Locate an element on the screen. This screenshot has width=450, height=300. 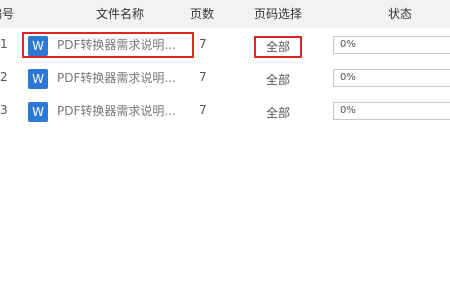
table-row: 3 W PDF转换器需求说明... 7 全部 0% is located at coordinates (225, 110).